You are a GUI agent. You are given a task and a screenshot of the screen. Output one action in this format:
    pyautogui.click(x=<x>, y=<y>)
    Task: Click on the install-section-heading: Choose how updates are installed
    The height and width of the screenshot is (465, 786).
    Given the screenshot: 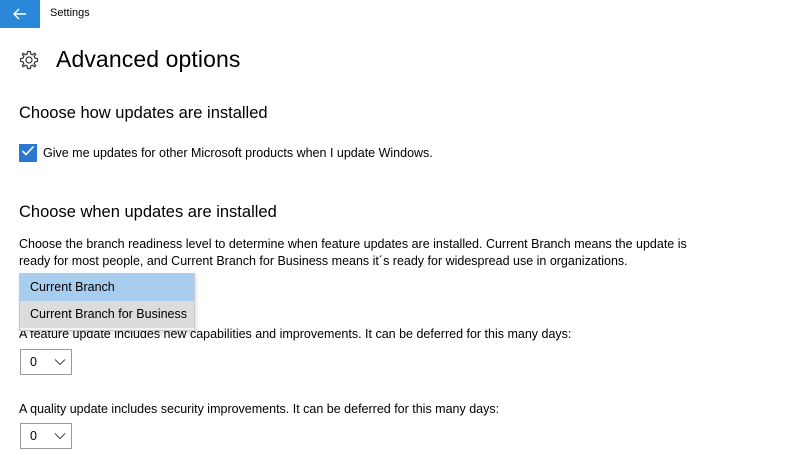 What is the action you would take?
    pyautogui.click(x=143, y=113)
    